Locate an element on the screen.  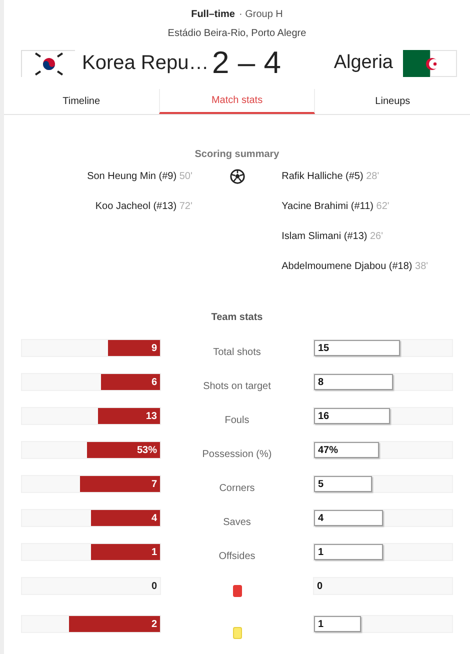
goal-entry: Son Heung Min (#9) 50' is located at coordinates (139, 177).